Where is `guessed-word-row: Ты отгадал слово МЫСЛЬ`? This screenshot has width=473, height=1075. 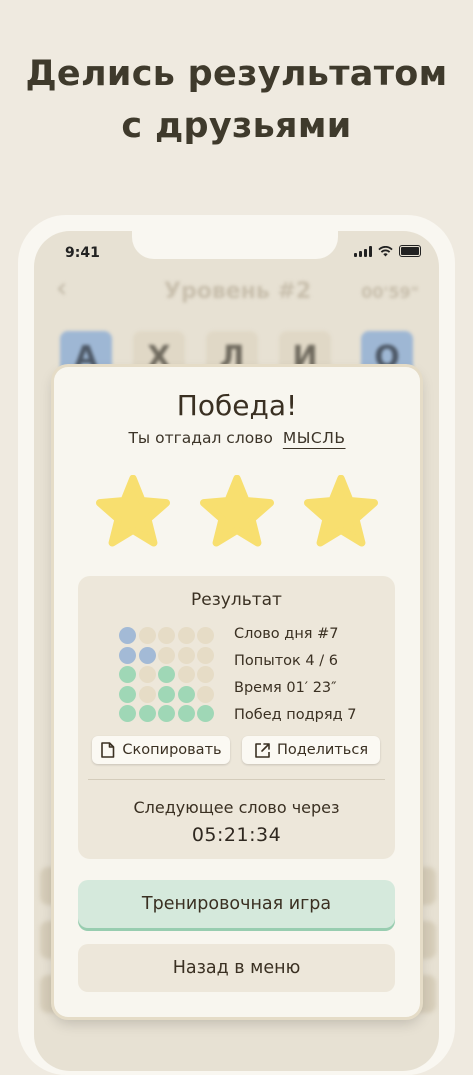 guessed-word-row: Ты отгадал слово МЫСЛЬ is located at coordinates (237, 438).